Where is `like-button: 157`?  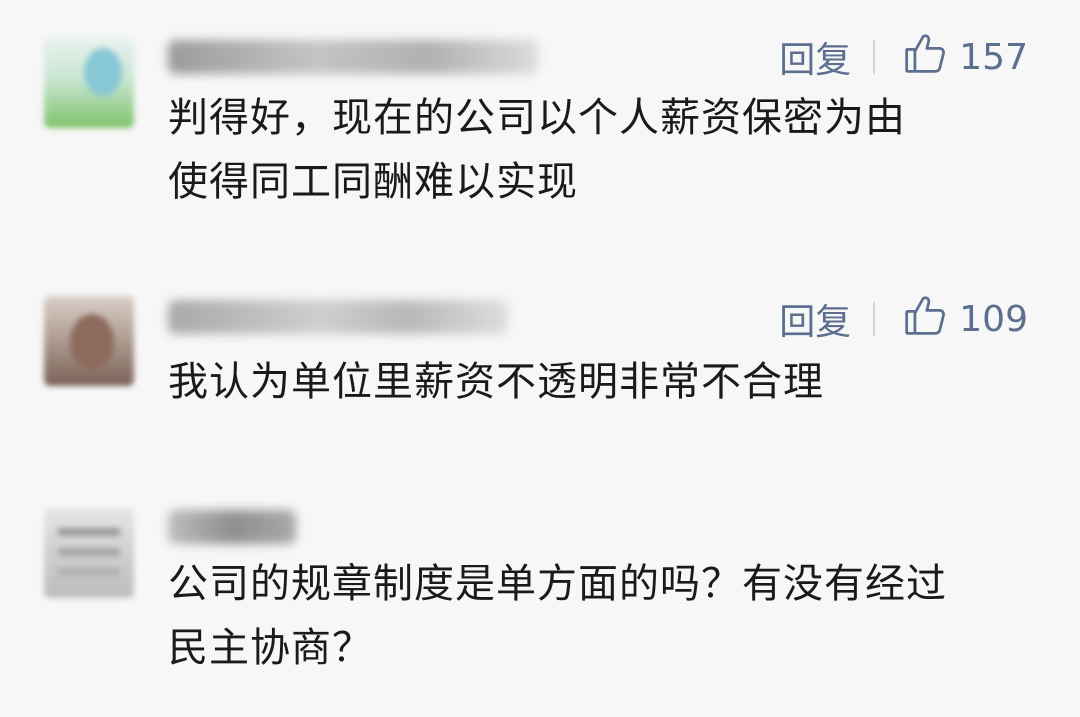 like-button: 157 is located at coordinates (965, 57).